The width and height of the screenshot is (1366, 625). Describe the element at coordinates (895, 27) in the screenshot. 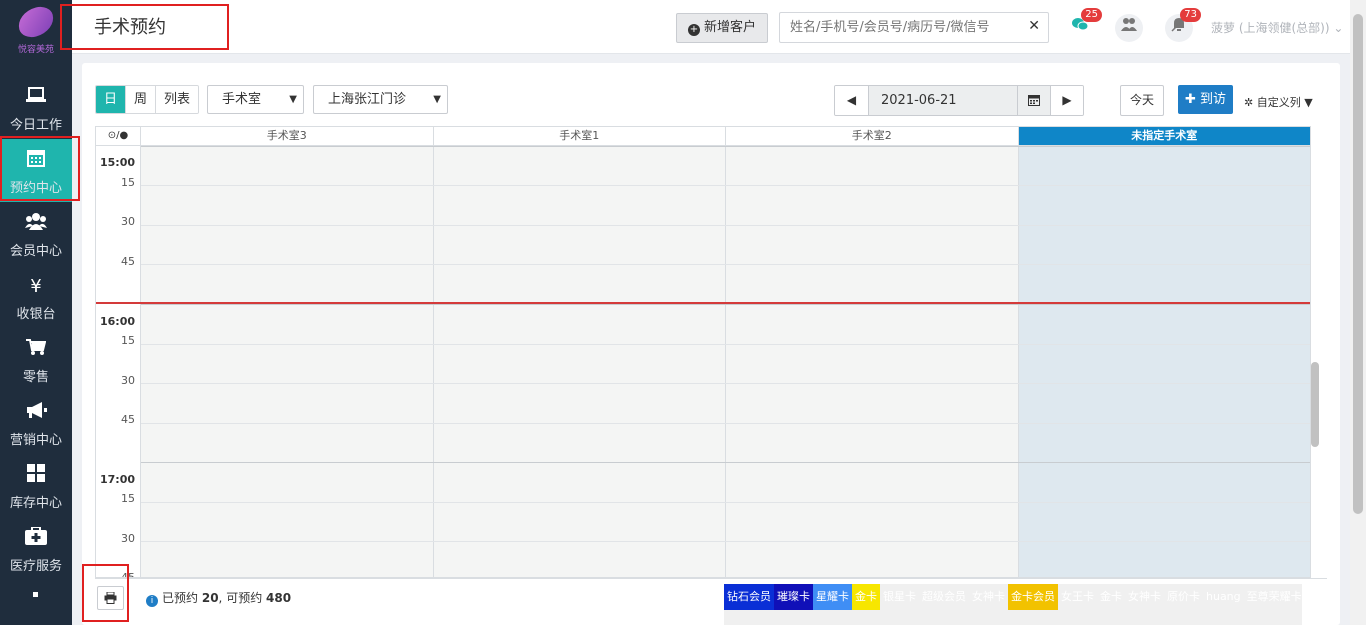

I see `search-input` at that location.